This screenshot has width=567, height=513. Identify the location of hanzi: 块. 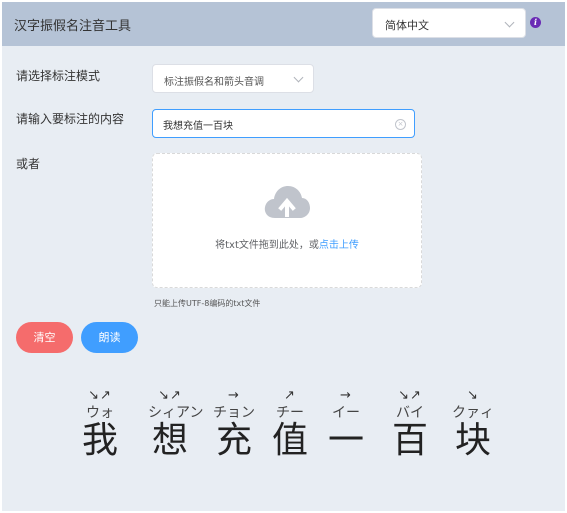
(472, 440).